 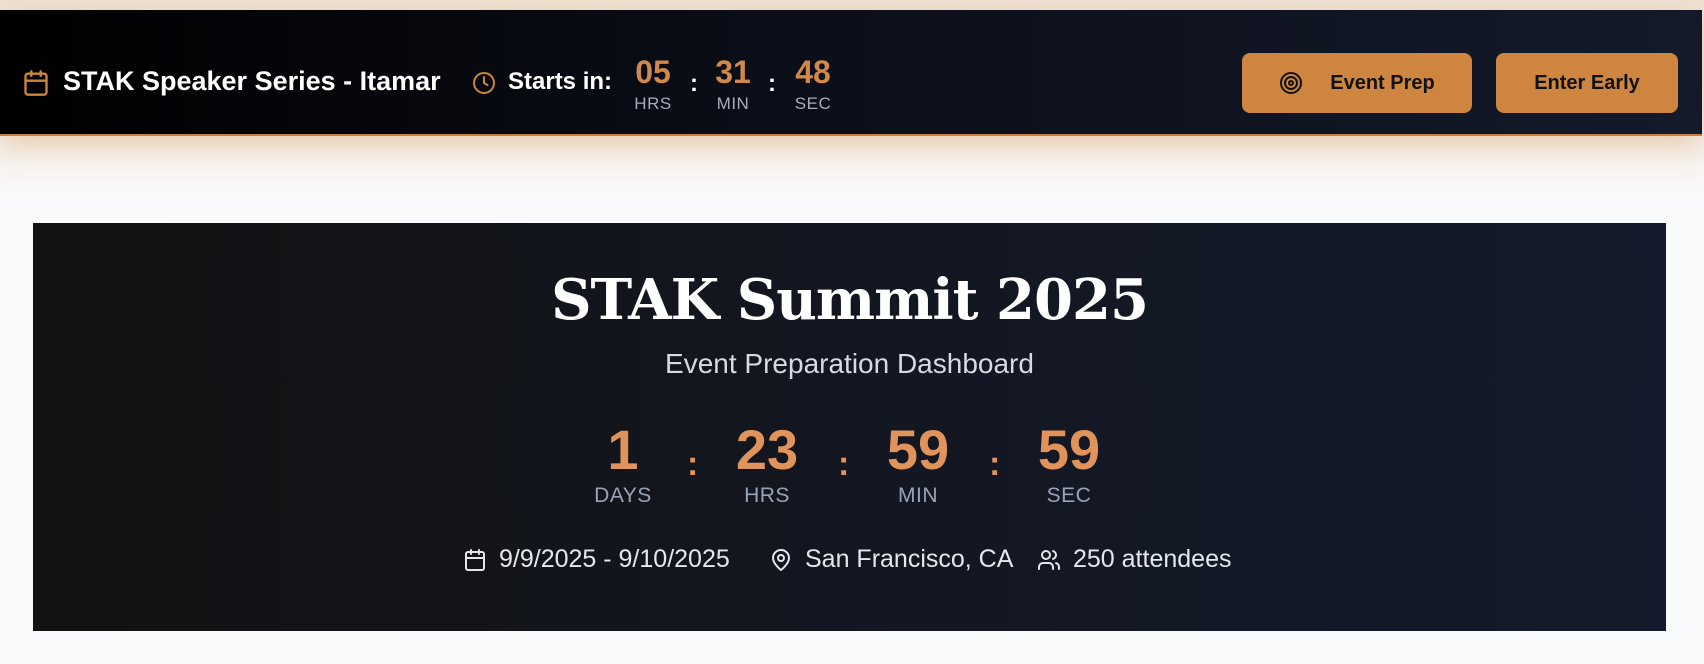 What do you see at coordinates (653, 103) in the screenshot?
I see `countdown-hours-label: HRS` at bounding box center [653, 103].